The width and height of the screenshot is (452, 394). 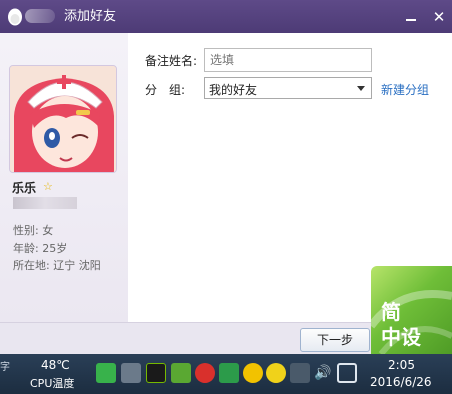 What do you see at coordinates (439, 17) in the screenshot?
I see `close-button: ✕` at bounding box center [439, 17].